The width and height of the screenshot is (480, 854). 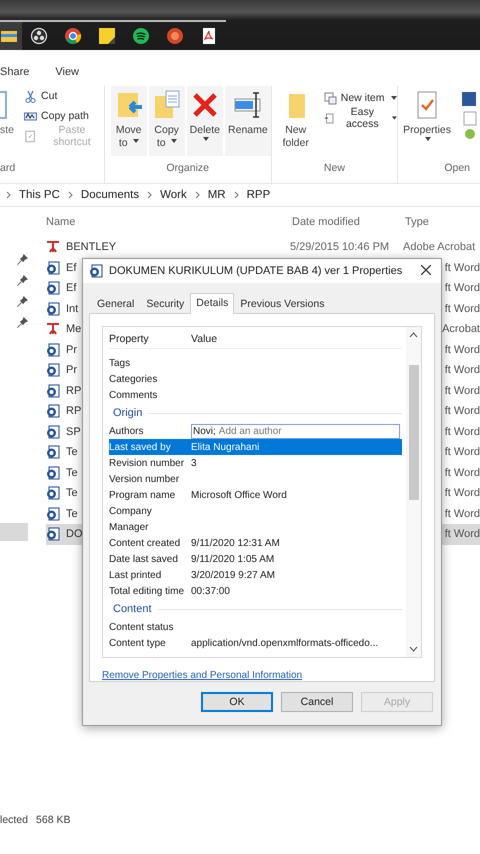 What do you see at coordinates (427, 121) in the screenshot?
I see `properties-button: Properties` at bounding box center [427, 121].